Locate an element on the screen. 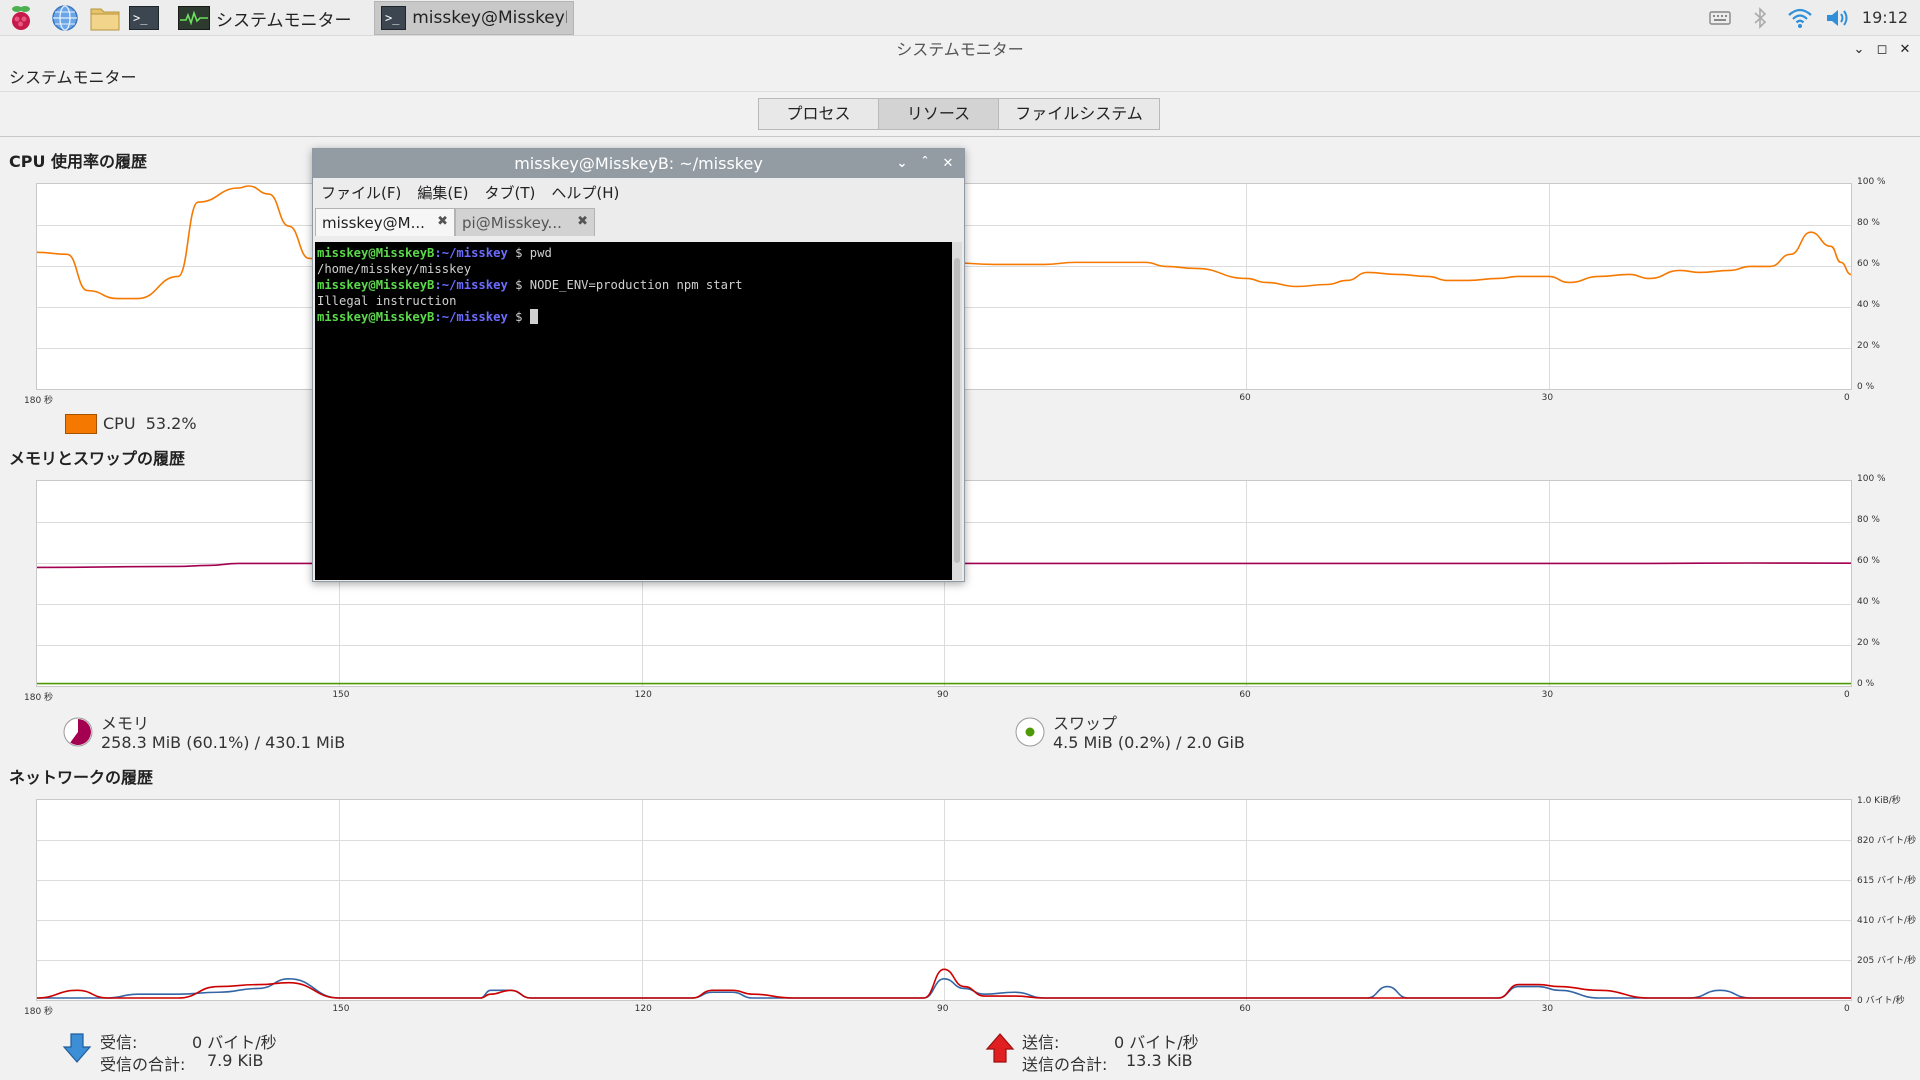 The height and width of the screenshot is (1080, 1920). send-arrow-icon is located at coordinates (1000, 1050).